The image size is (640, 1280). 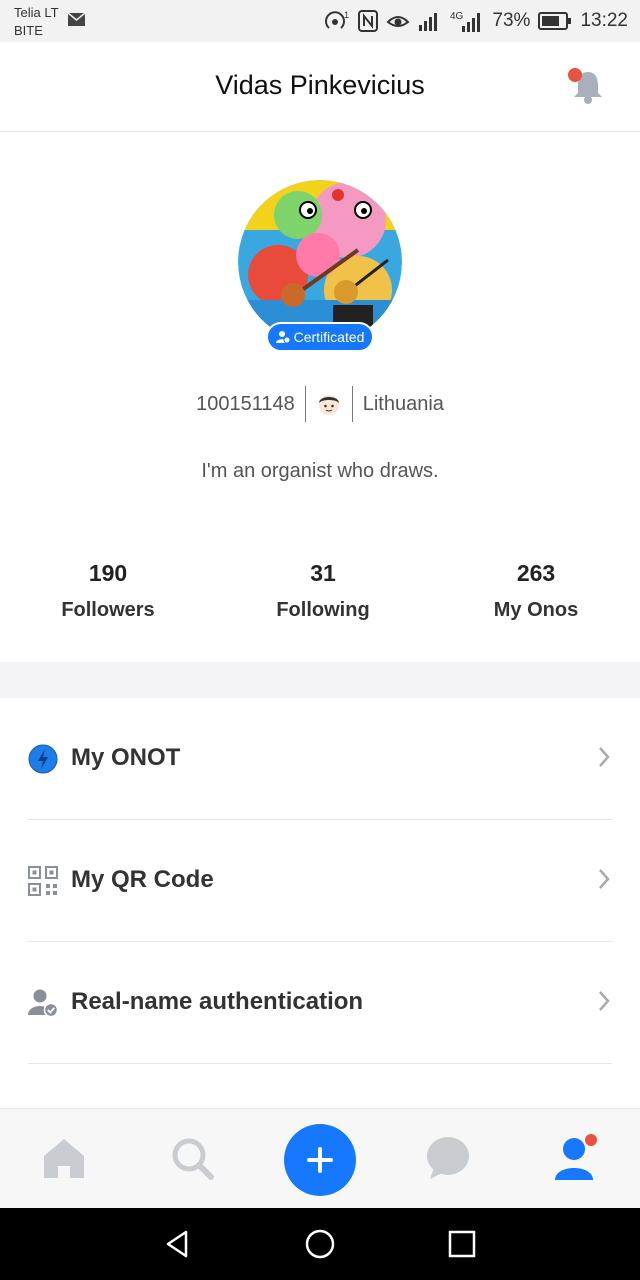 What do you see at coordinates (43, 759) in the screenshot?
I see `onot-icon` at bounding box center [43, 759].